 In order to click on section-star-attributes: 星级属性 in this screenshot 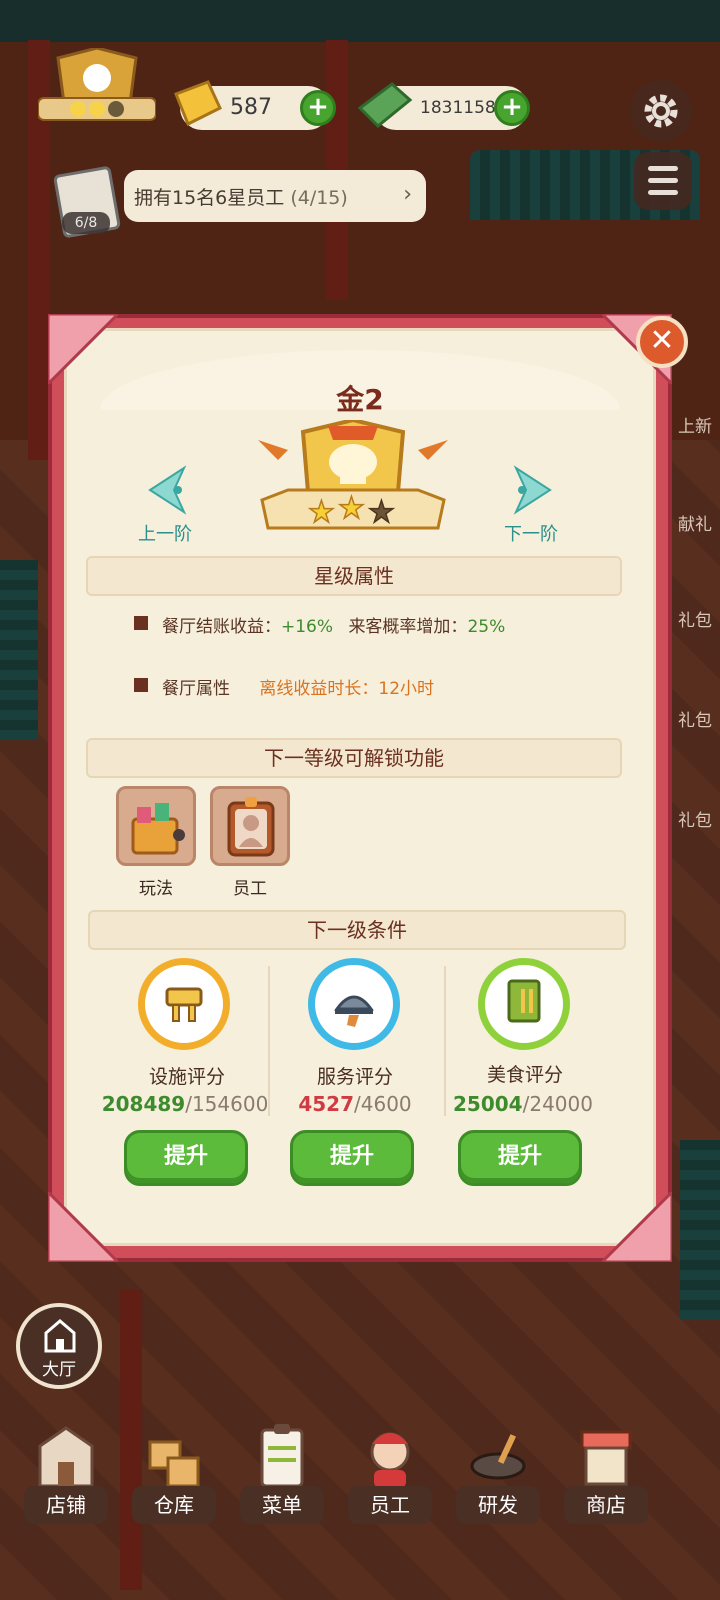, I will do `click(354, 576)`.